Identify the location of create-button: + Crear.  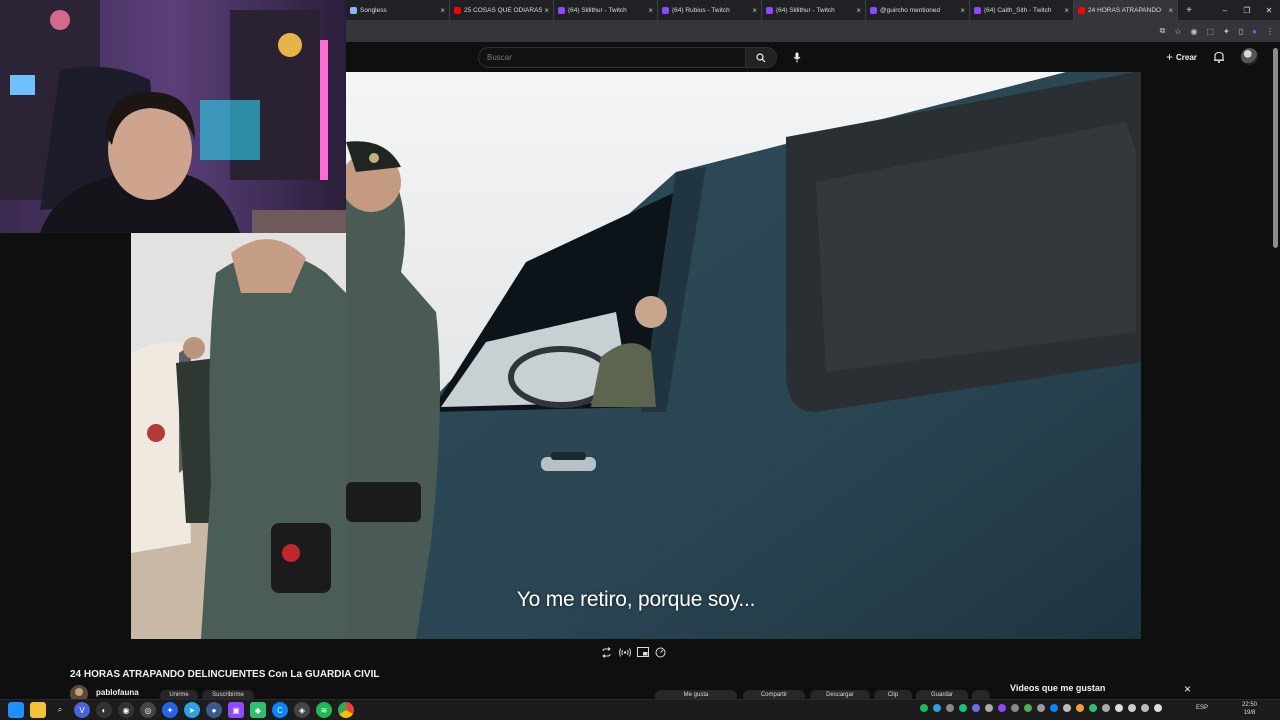
(1181, 57).